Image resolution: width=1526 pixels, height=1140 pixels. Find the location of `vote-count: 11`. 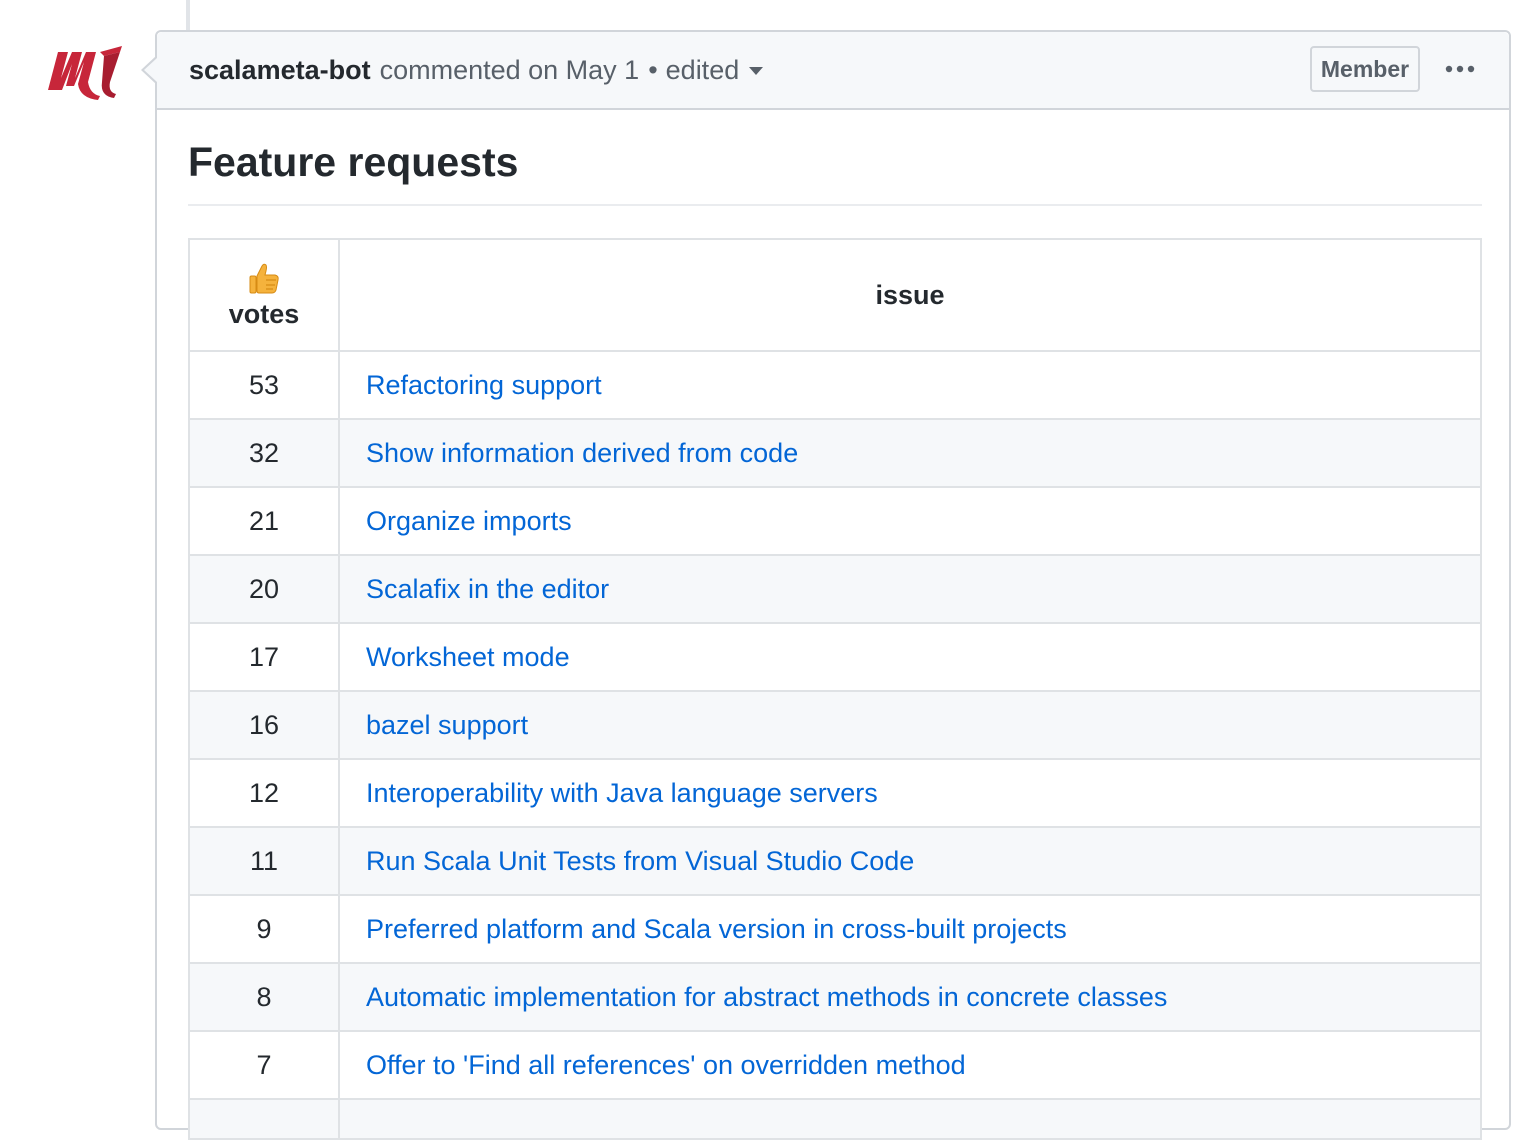

vote-count: 11 is located at coordinates (264, 861).